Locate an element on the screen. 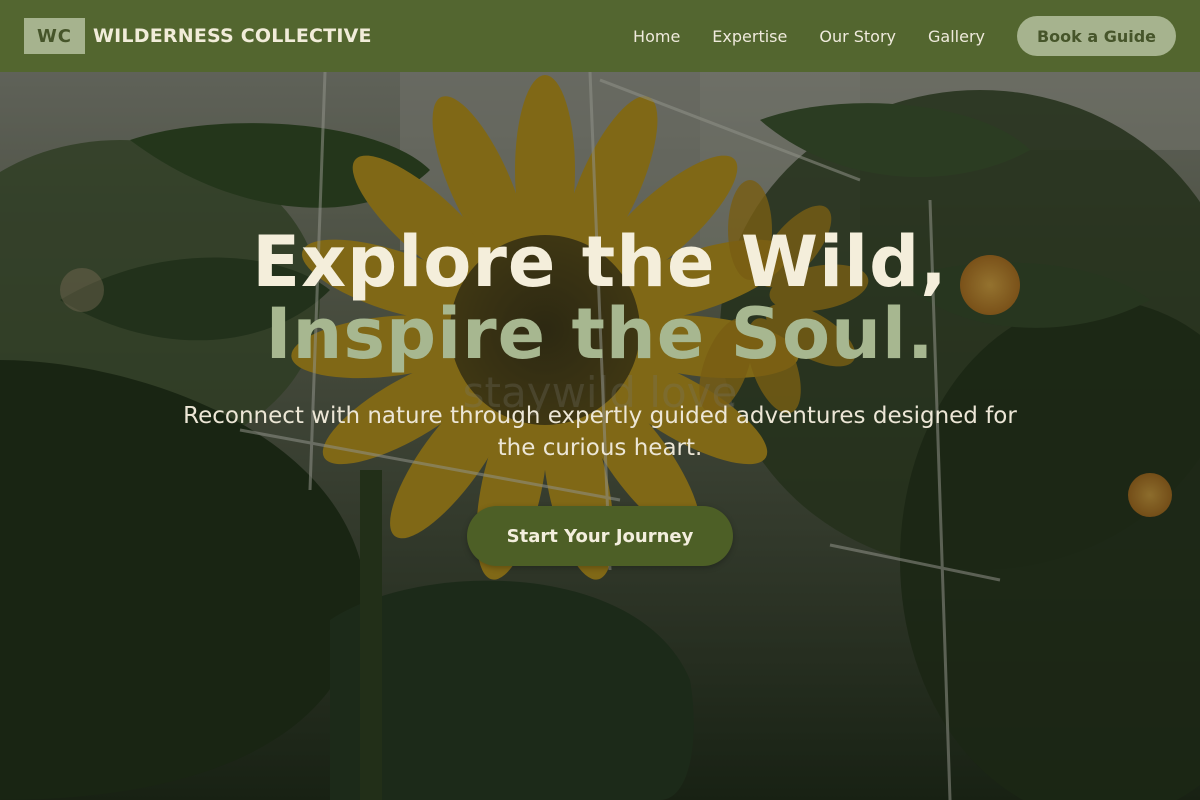  nav-link-our-story: Our Story is located at coordinates (857, 36).